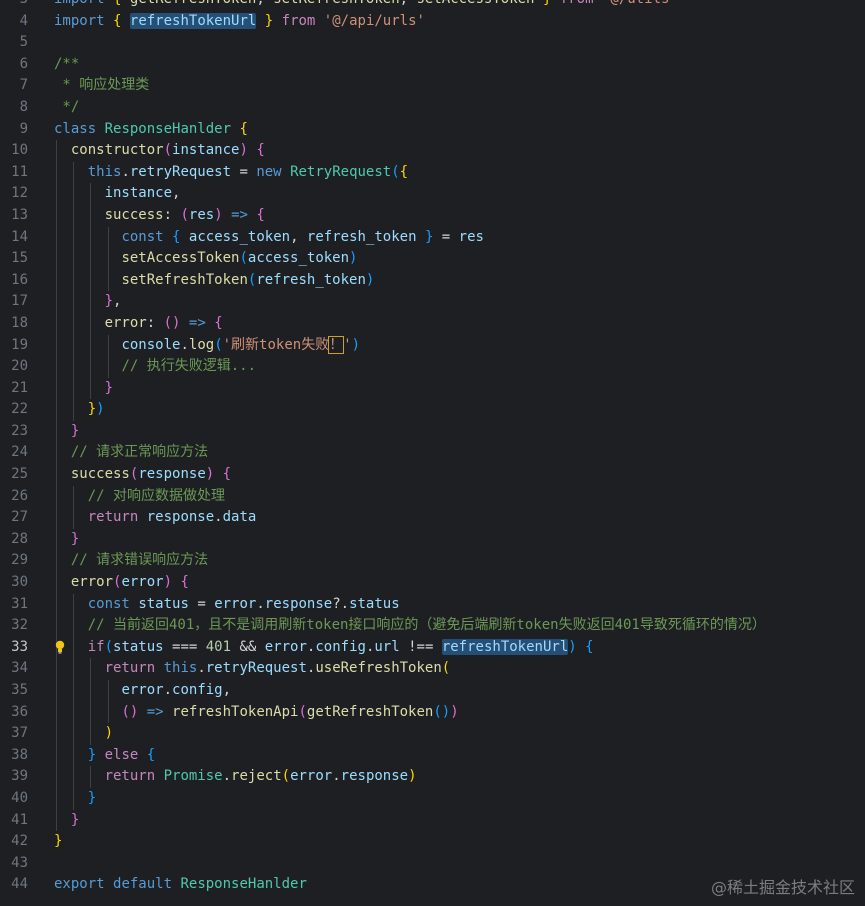 This screenshot has height=906, width=865. Describe the element at coordinates (227, 605) in the screenshot. I see `code-text: const status = error.response?.status` at that location.